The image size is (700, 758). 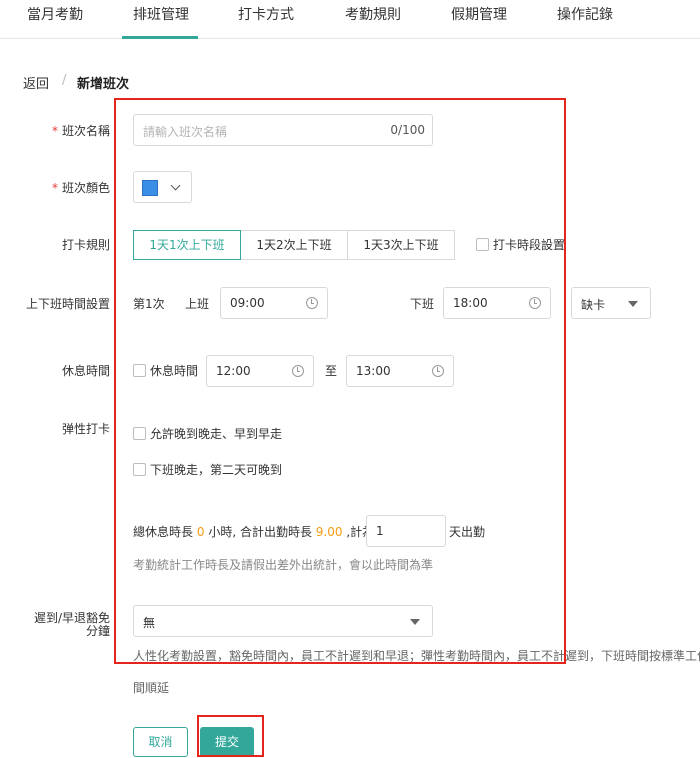 I want to click on attendance-days-input: 1, so click(x=406, y=531).